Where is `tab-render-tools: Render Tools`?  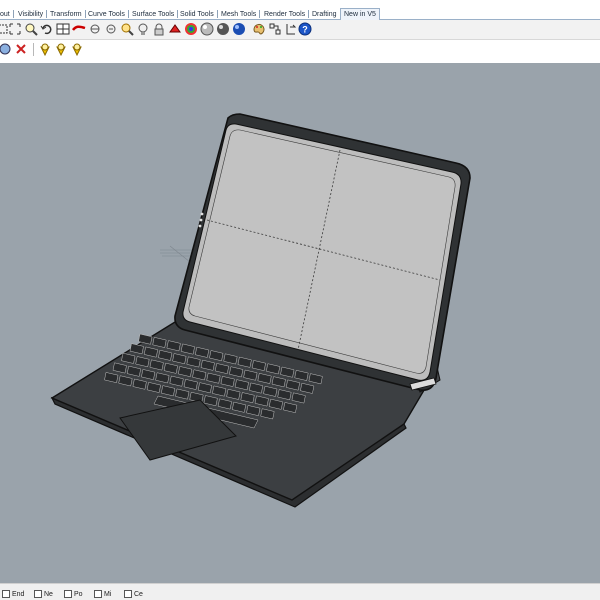 tab-render-tools: Render Tools is located at coordinates (287, 14).